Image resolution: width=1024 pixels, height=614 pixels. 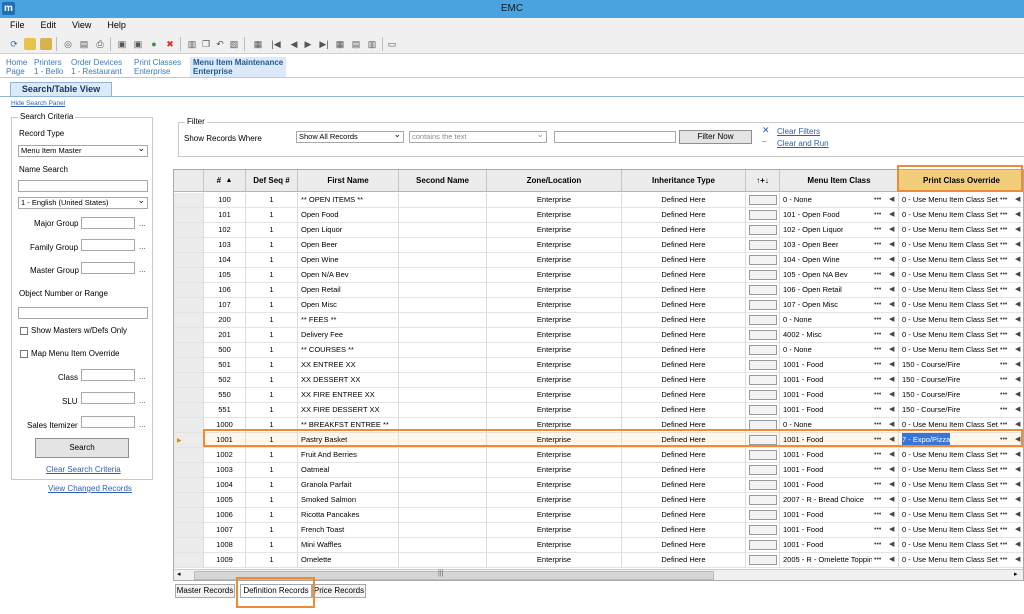 I want to click on preview-icon: ▤, so click(x=84, y=44).